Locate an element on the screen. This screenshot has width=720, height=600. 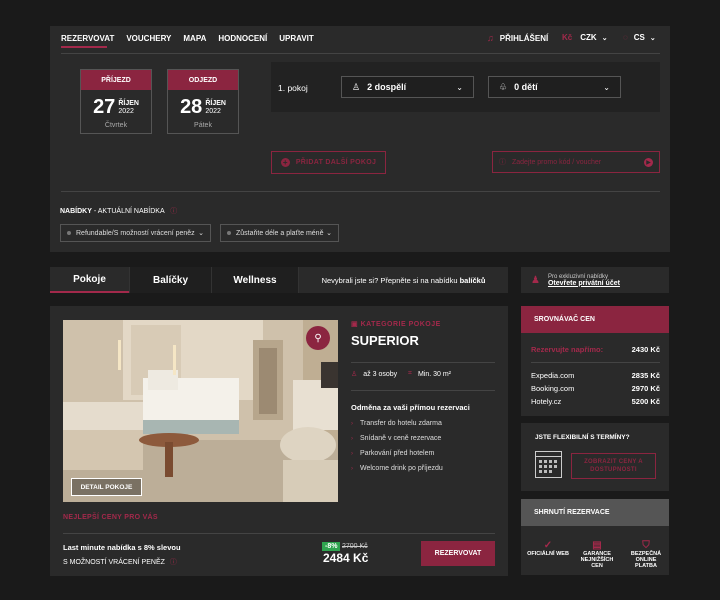
checkout-card: ODJEZD 28 ŘÍJEN 2022 Pátek is located at coordinates (203, 101).